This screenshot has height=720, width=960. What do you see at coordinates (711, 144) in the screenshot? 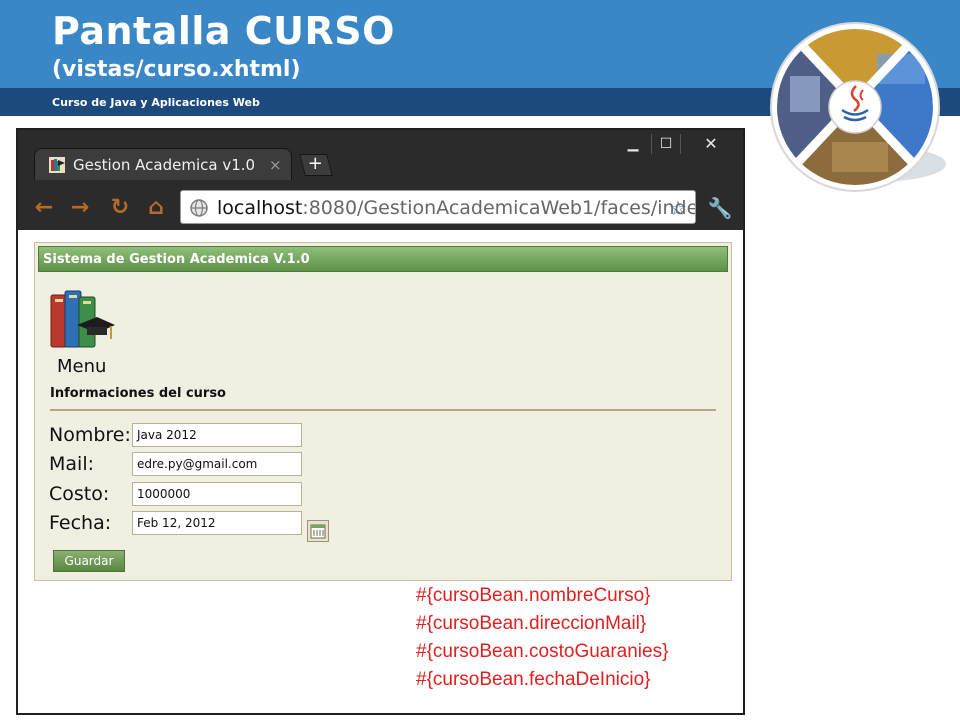
I see `window-close-button: ✕` at bounding box center [711, 144].